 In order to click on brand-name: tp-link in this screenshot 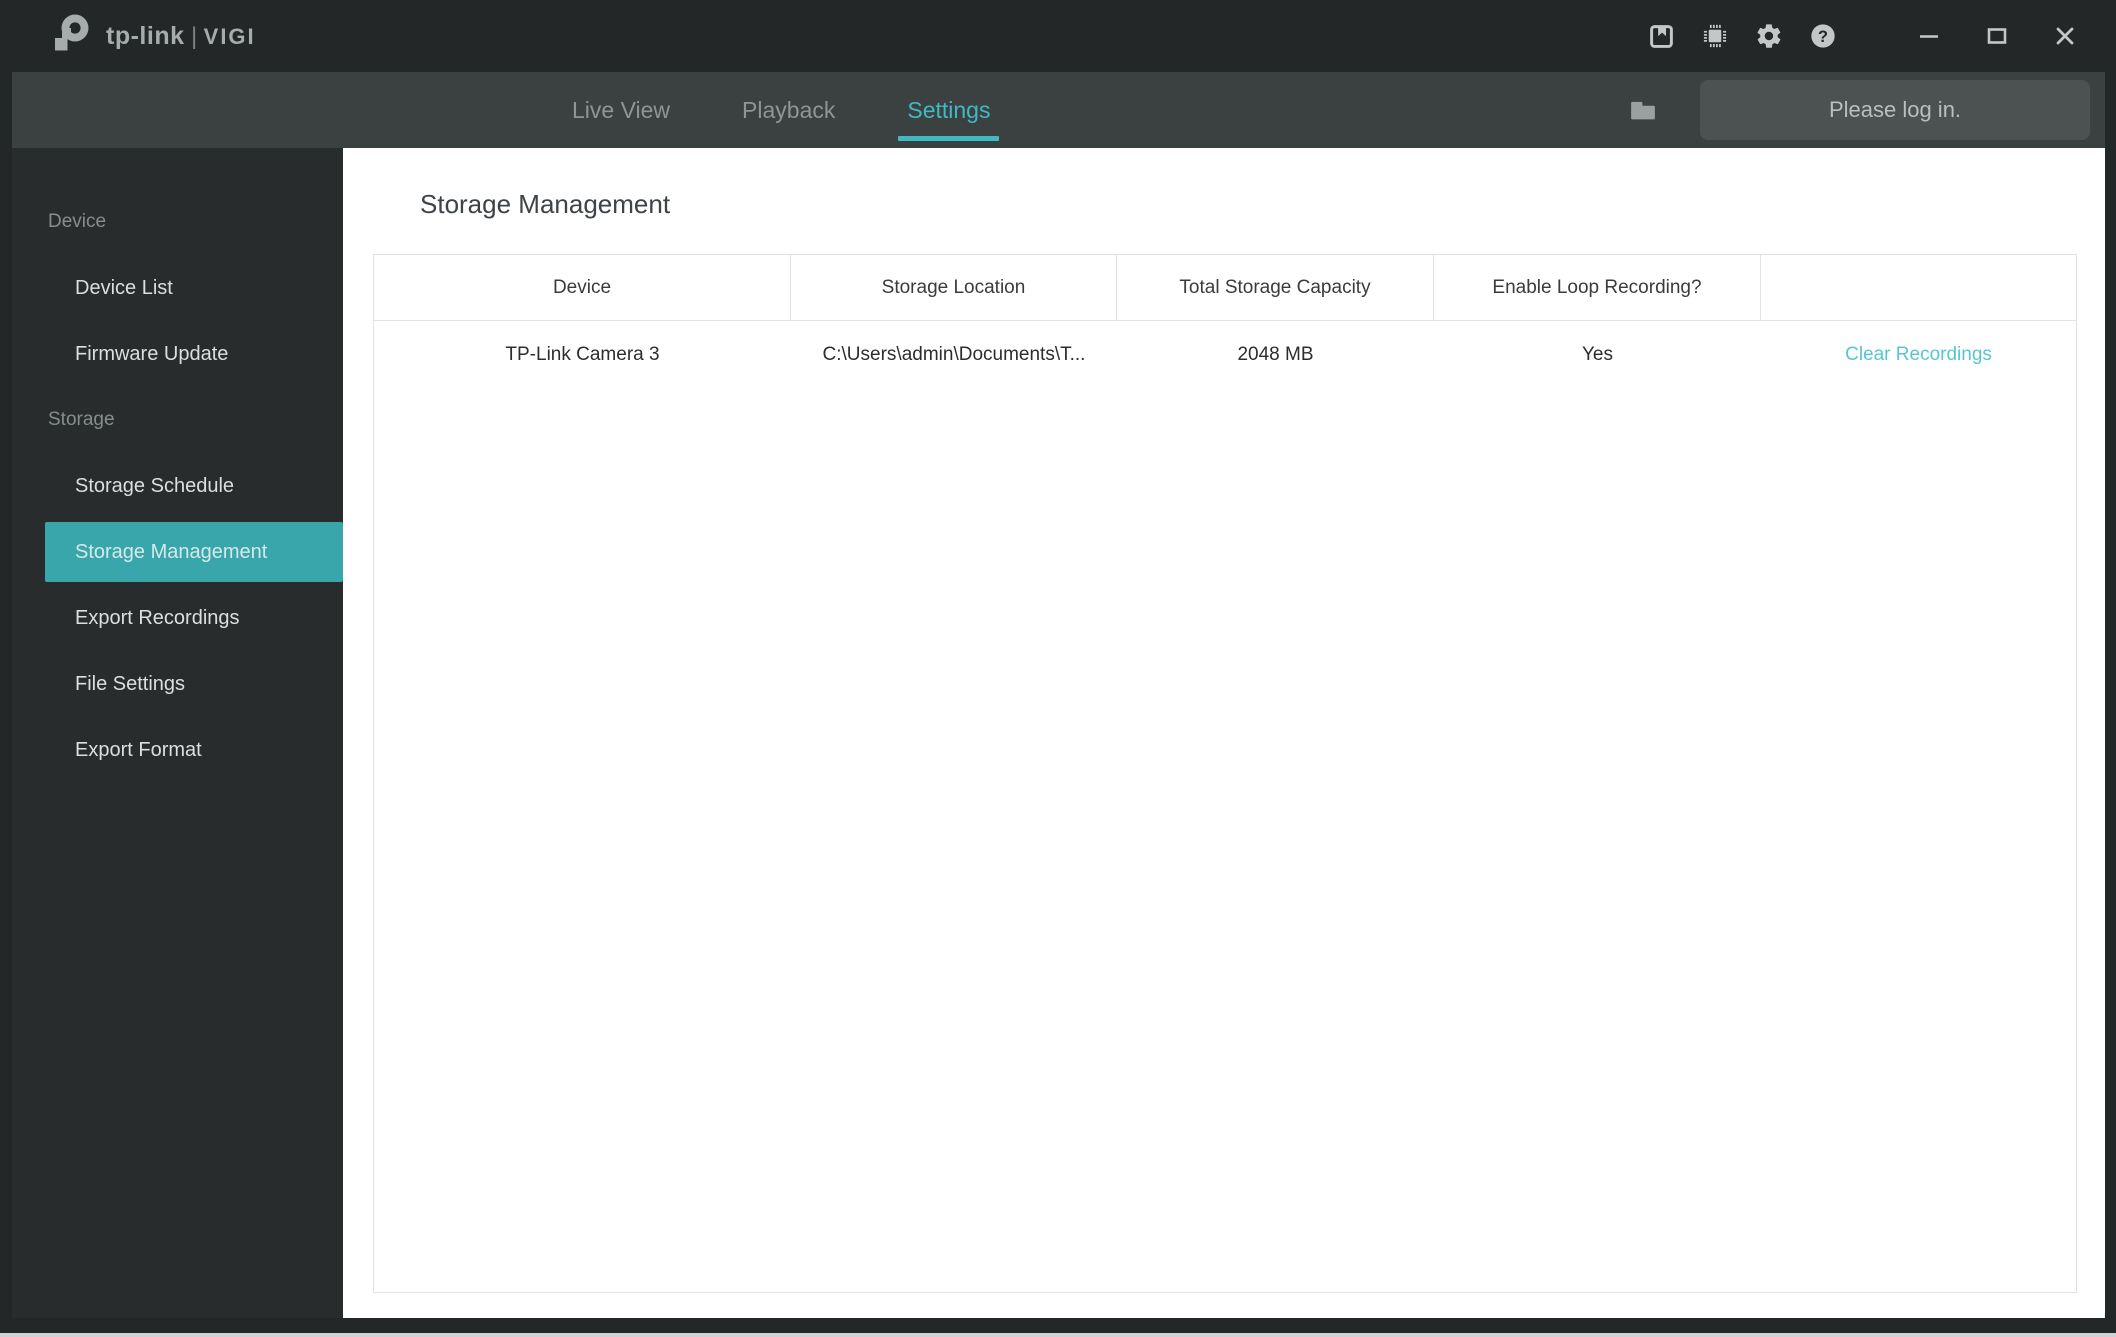, I will do `click(145, 35)`.